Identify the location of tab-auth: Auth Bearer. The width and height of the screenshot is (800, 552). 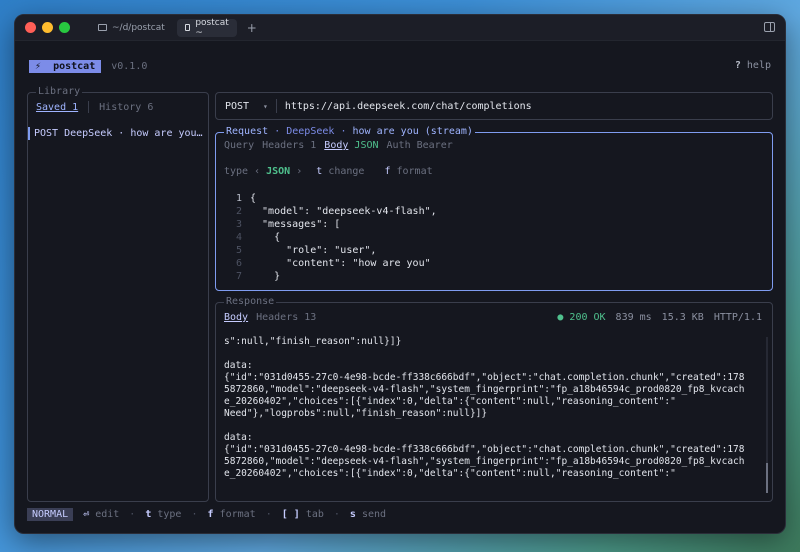
(420, 145).